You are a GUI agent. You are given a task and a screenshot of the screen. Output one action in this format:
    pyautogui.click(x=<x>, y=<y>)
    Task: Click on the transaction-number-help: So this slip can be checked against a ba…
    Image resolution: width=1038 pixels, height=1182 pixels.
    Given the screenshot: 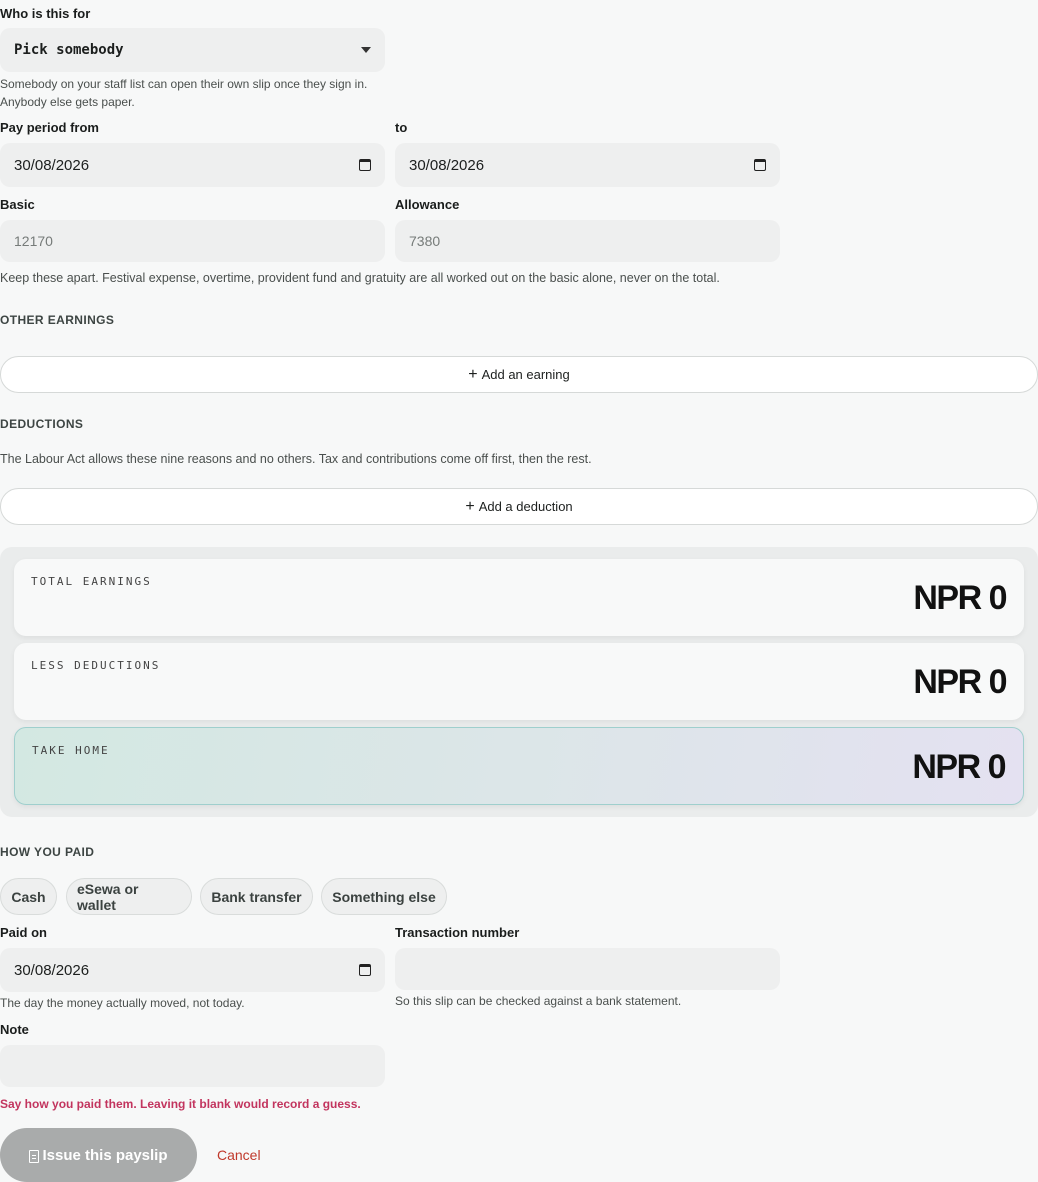 What is the action you would take?
    pyautogui.click(x=538, y=1001)
    